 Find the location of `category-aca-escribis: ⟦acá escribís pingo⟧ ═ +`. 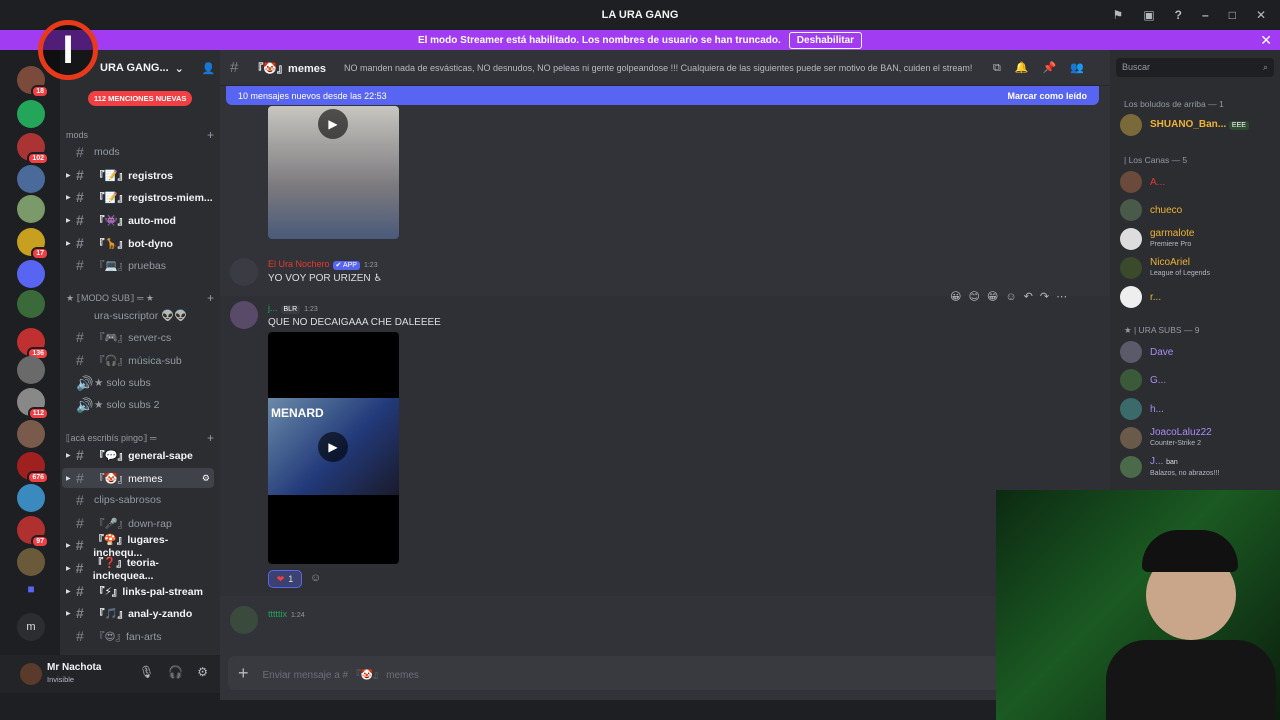

category-aca-escribis: ⟦acá escribís pingo⟧ ═ + is located at coordinates (140, 438).